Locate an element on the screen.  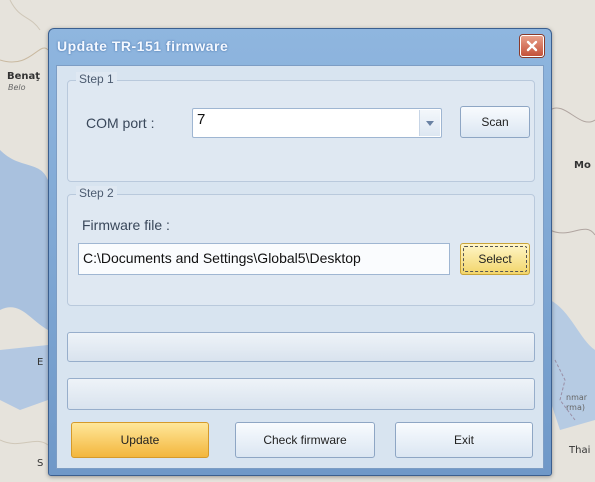
focus-ring is located at coordinates (495, 259).